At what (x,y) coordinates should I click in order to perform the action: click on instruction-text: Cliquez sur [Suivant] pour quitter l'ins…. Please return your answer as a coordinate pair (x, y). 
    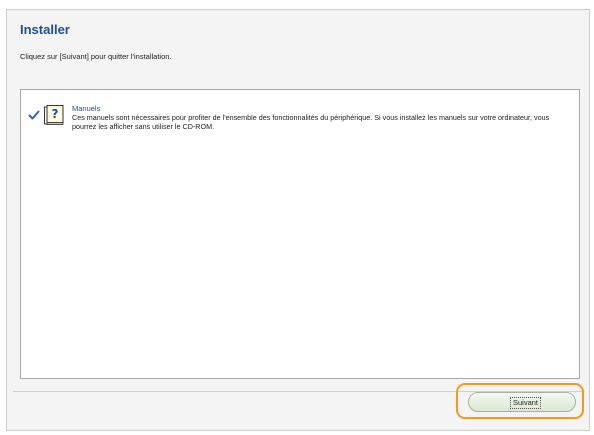
    Looking at the image, I should click on (96, 56).